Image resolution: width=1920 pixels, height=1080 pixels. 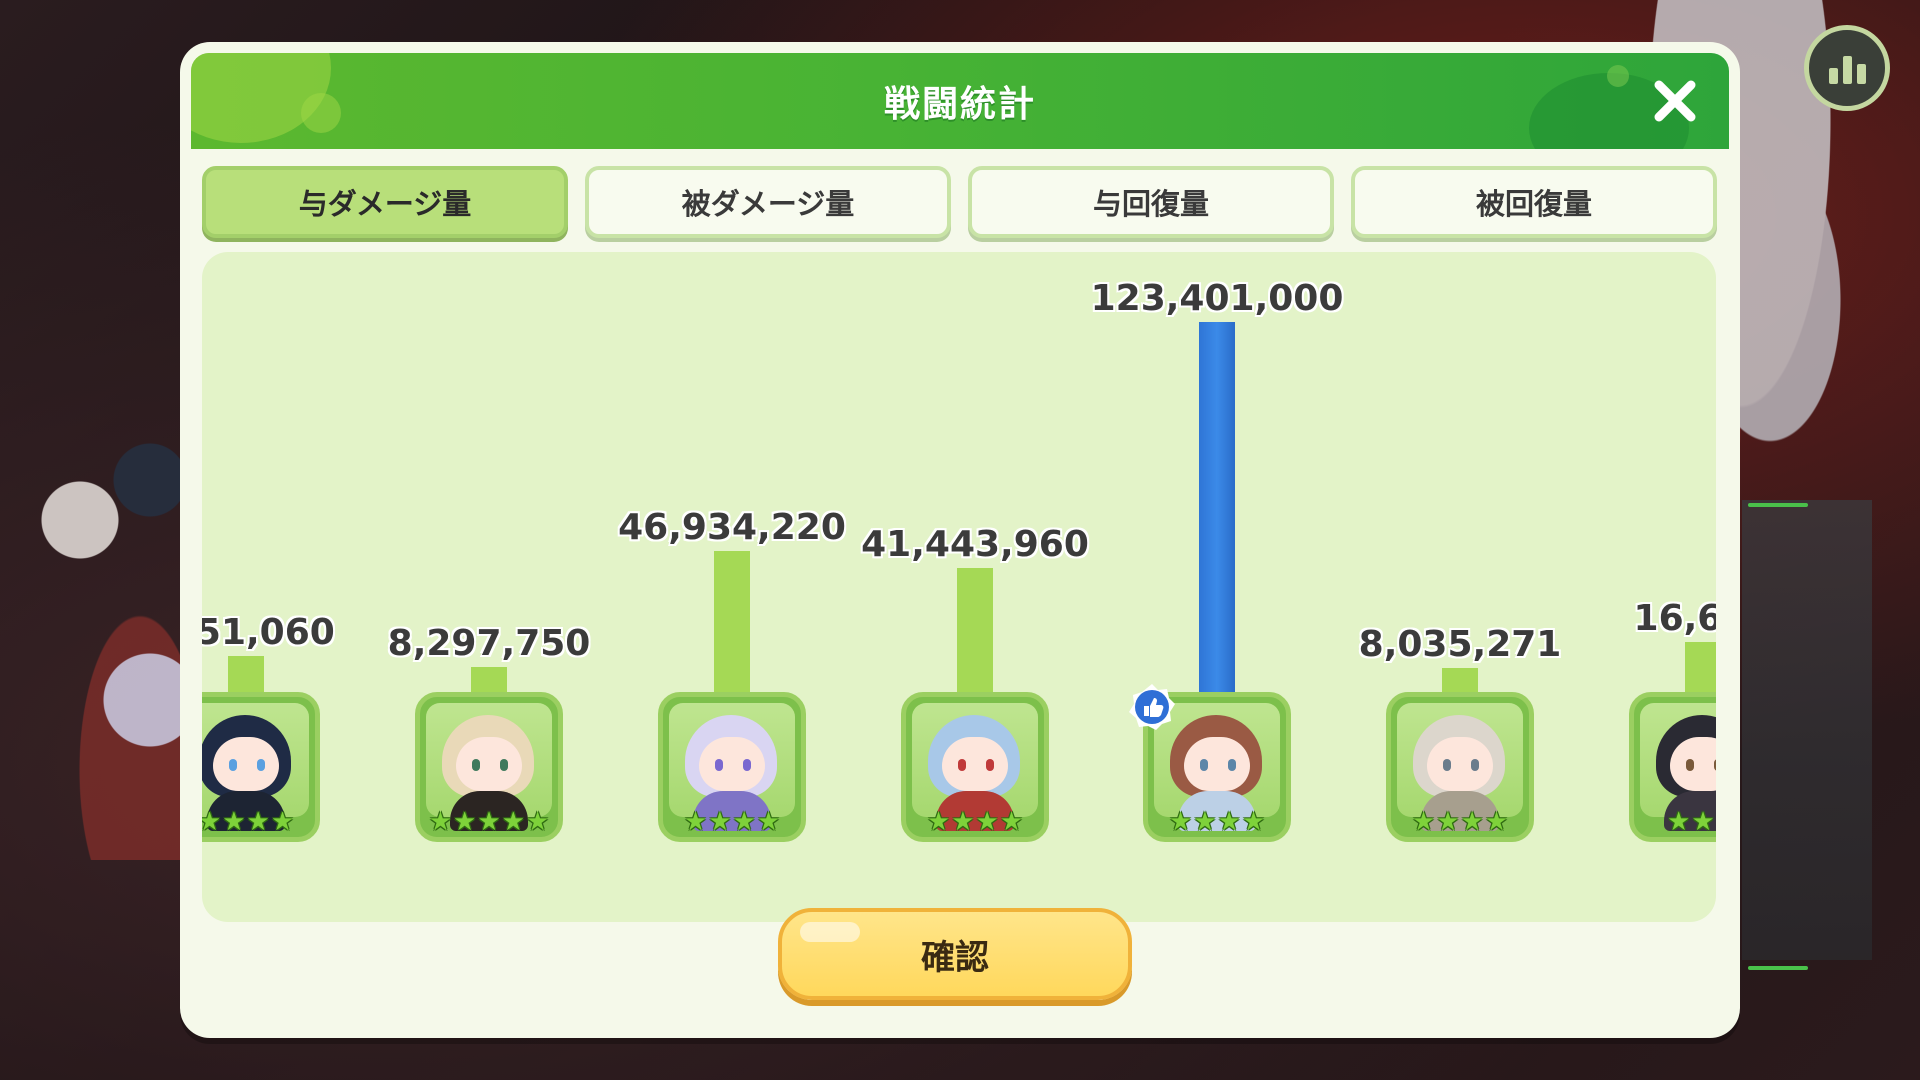 What do you see at coordinates (1672, 767) in the screenshot?
I see `character-portrait: ★★★` at bounding box center [1672, 767].